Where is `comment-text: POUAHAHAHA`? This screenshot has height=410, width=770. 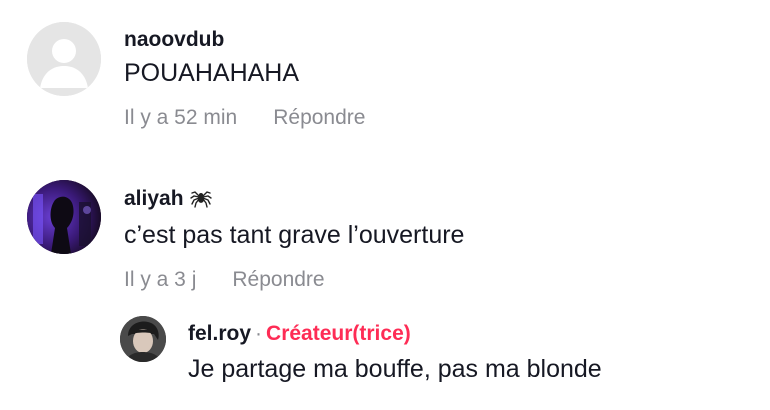
comment-text: POUAHAHAHA is located at coordinates (212, 73).